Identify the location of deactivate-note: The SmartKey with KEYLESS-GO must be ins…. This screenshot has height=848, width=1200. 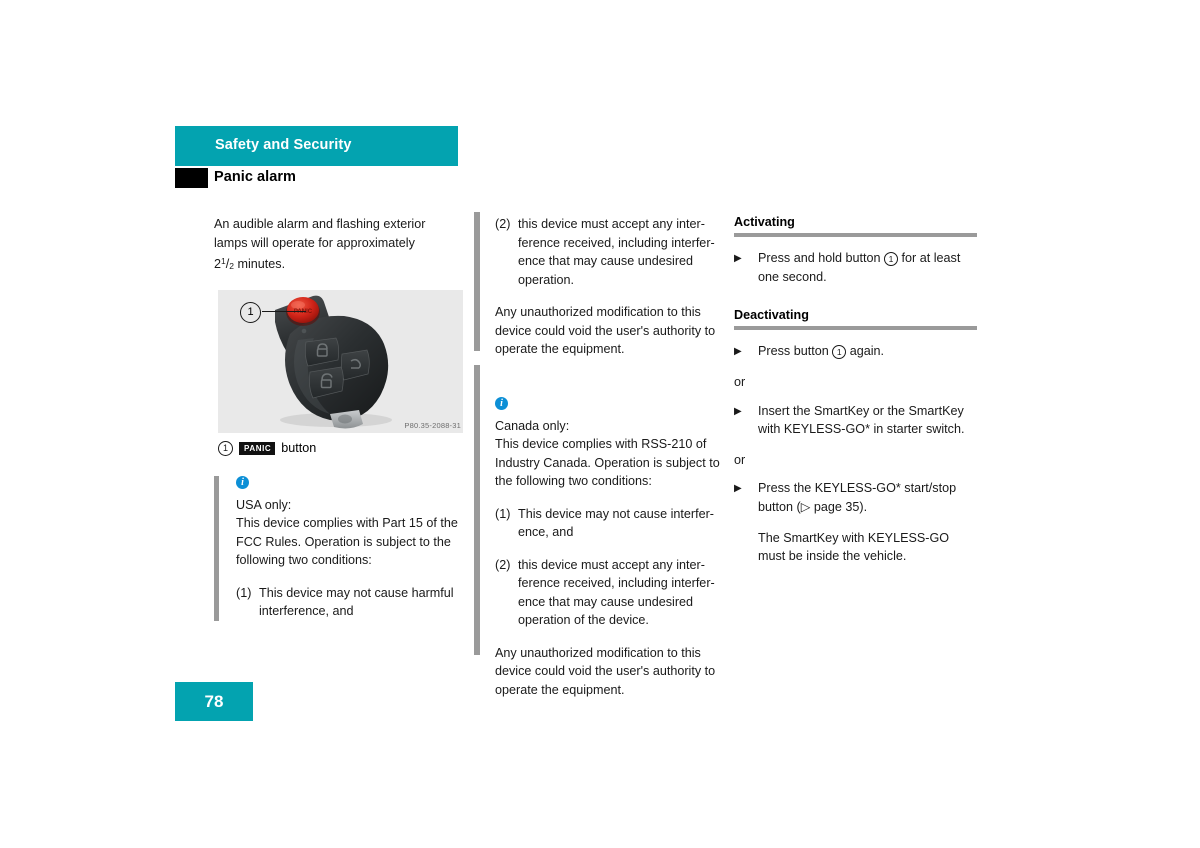
(854, 547).